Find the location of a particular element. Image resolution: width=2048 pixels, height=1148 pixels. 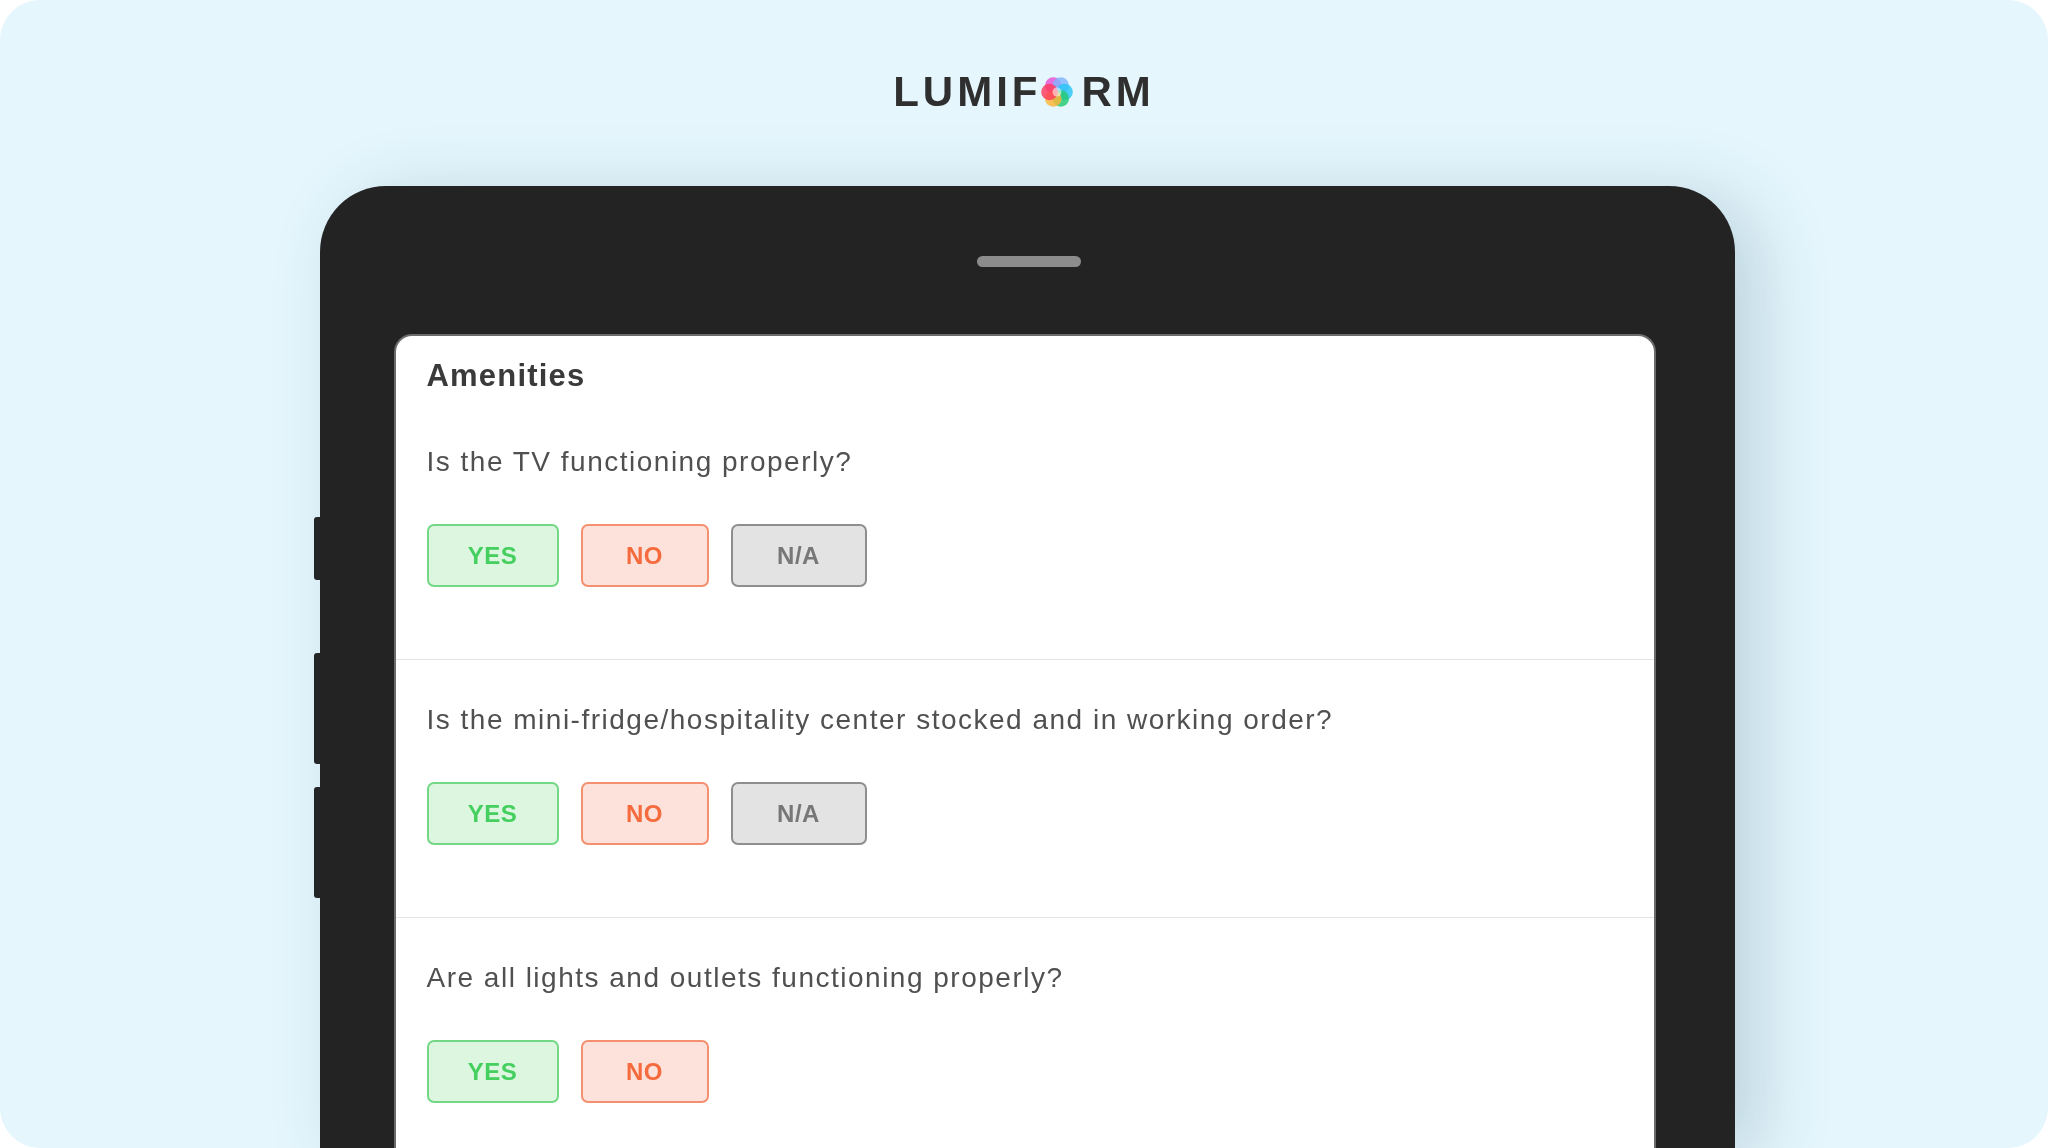

logo-text: RM is located at coordinates (1118, 92).